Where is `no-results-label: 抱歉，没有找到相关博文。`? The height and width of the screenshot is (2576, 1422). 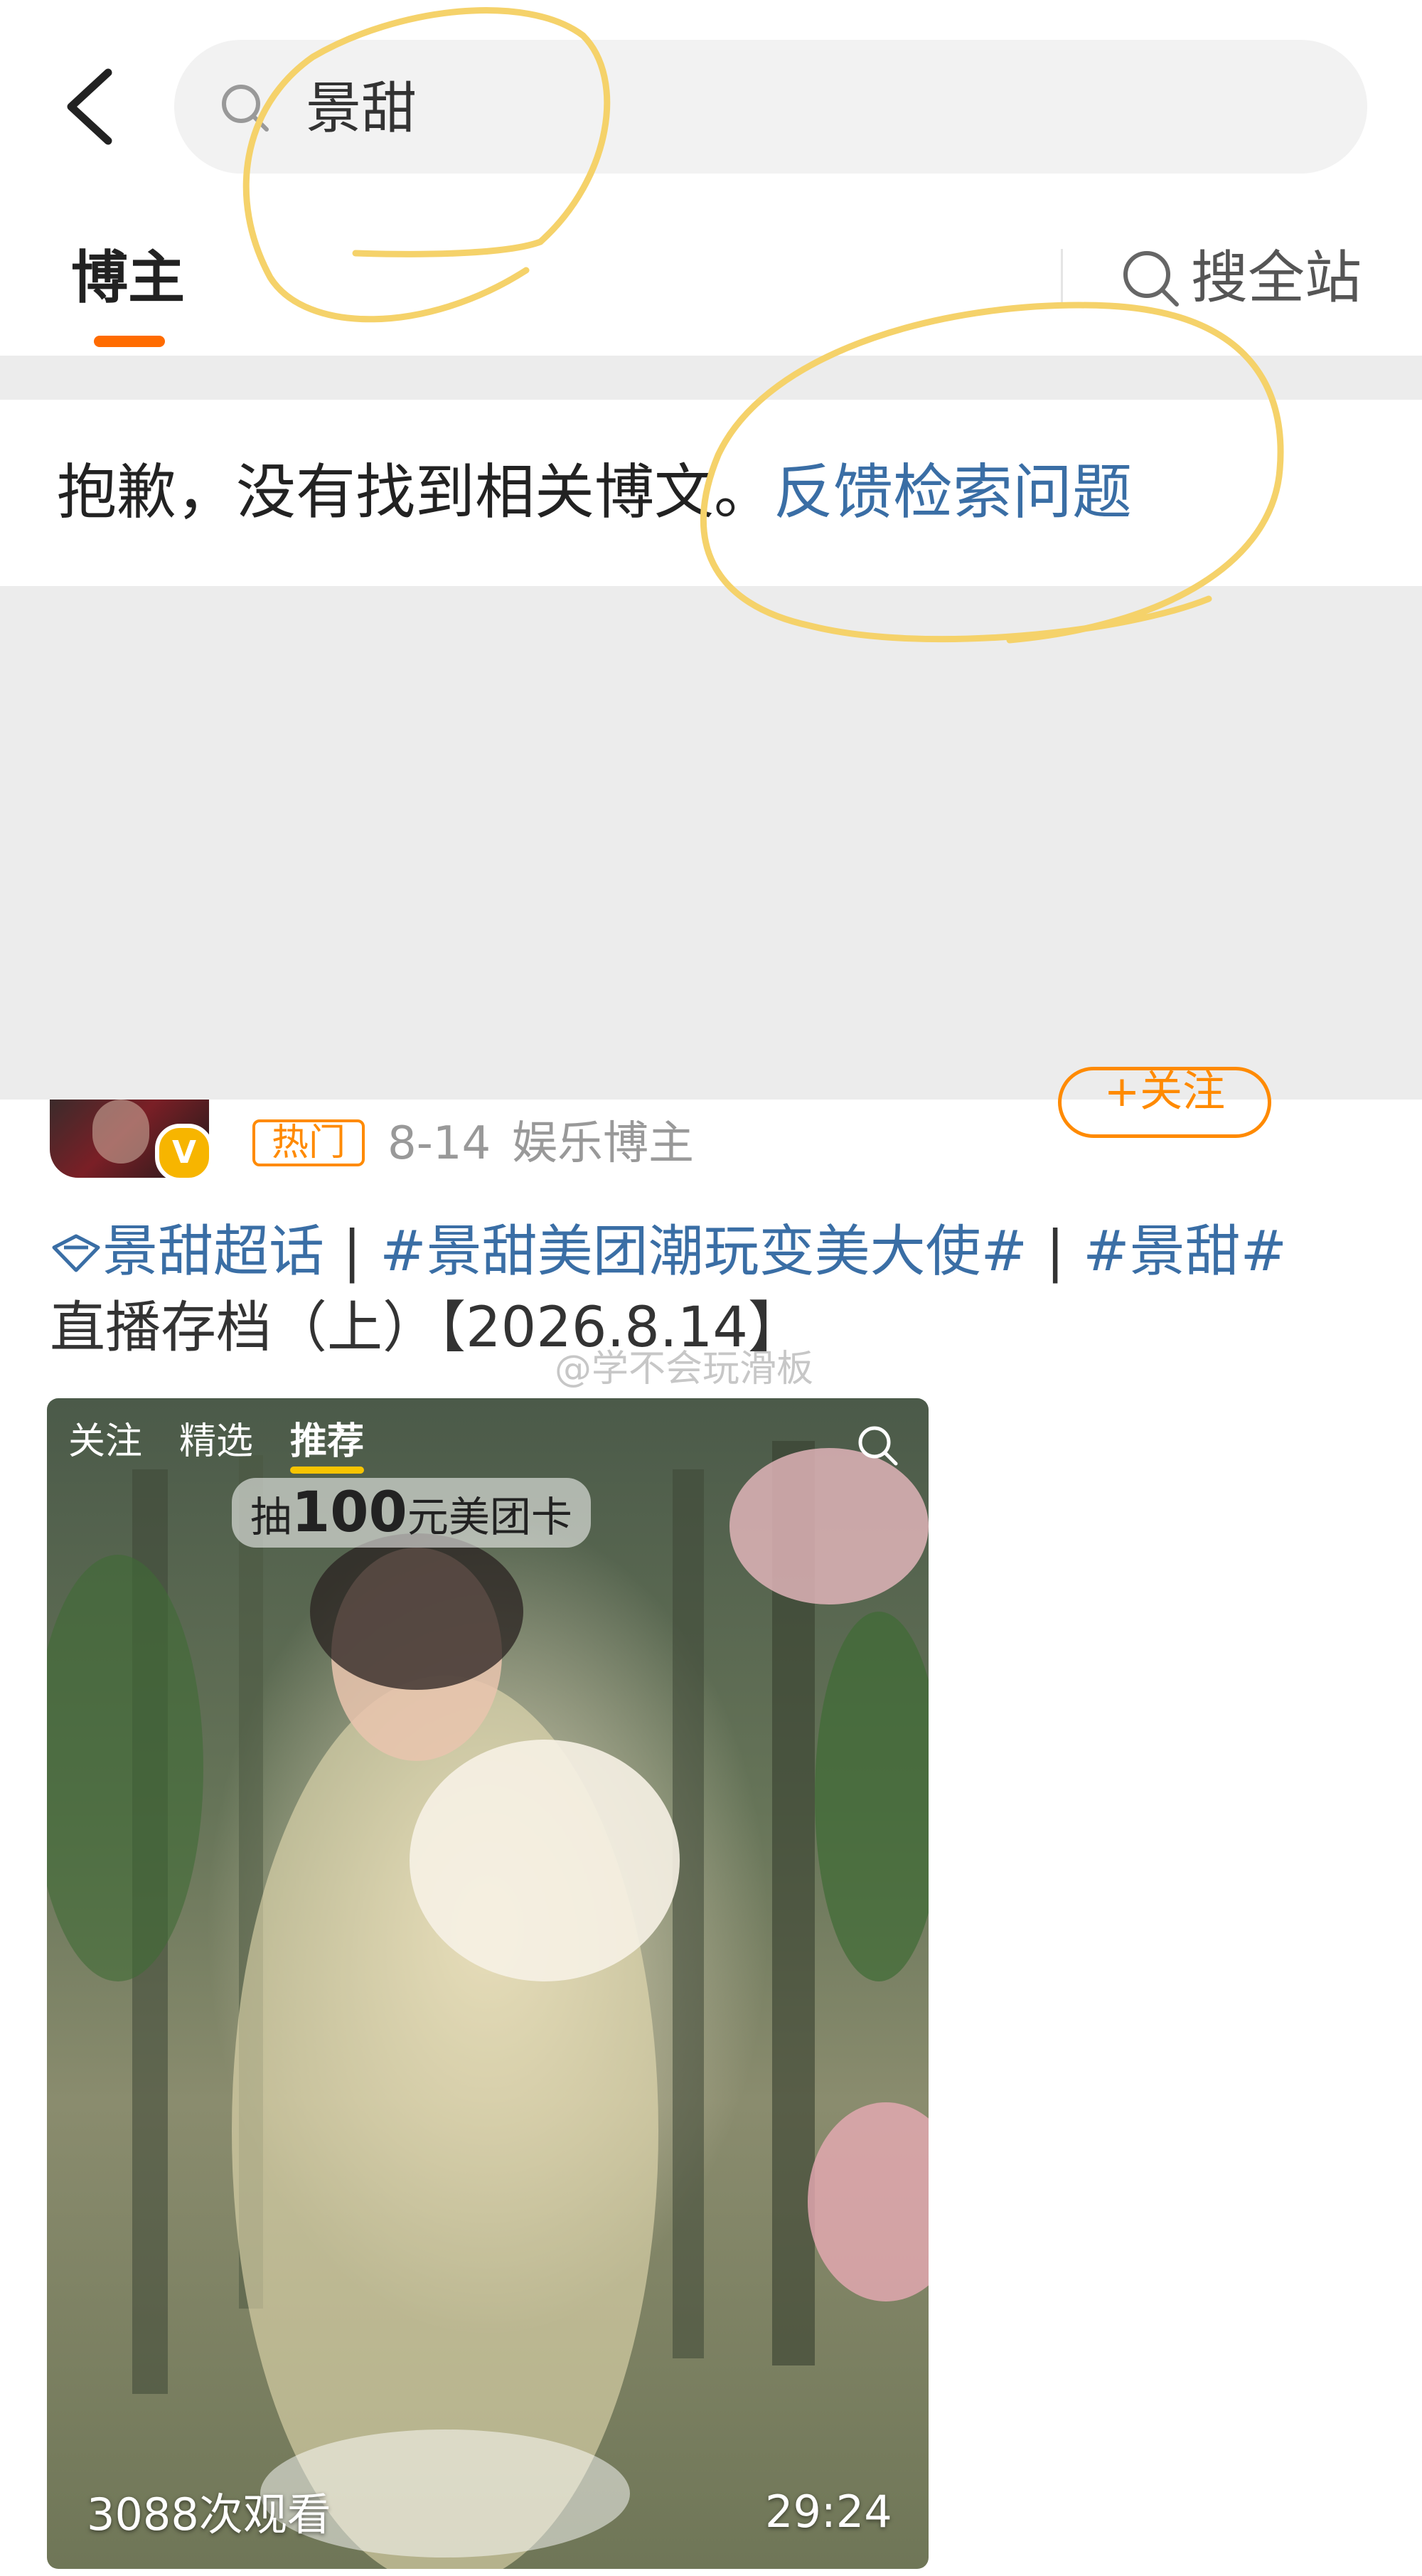
no-results-label: 抱歉，没有找到相关博文。 is located at coordinates (415, 492).